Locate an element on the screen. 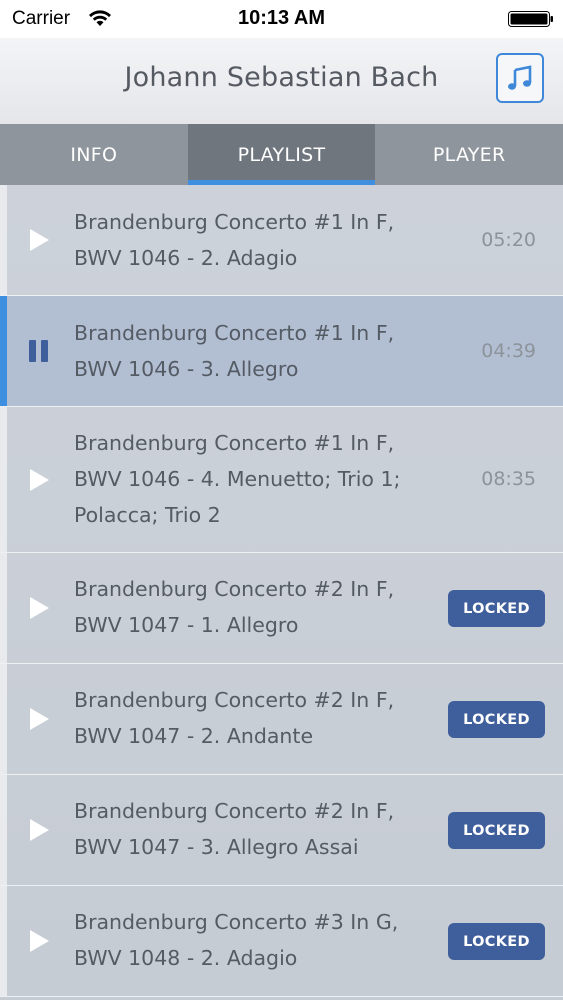 This screenshot has width=563, height=1000. app-header: Johann Sebastian Bach is located at coordinates (281, 81).